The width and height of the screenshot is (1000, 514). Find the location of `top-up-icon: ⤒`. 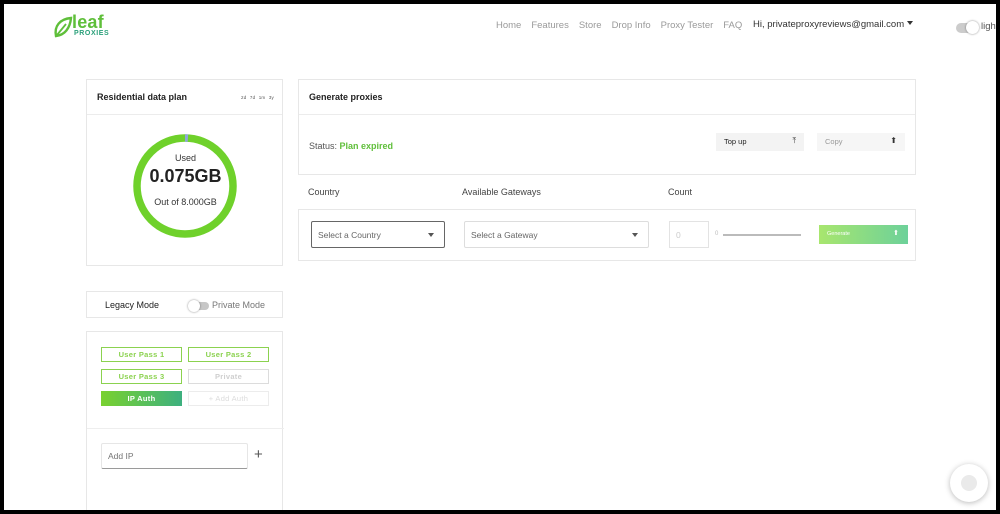

top-up-icon: ⤒ is located at coordinates (794, 140).